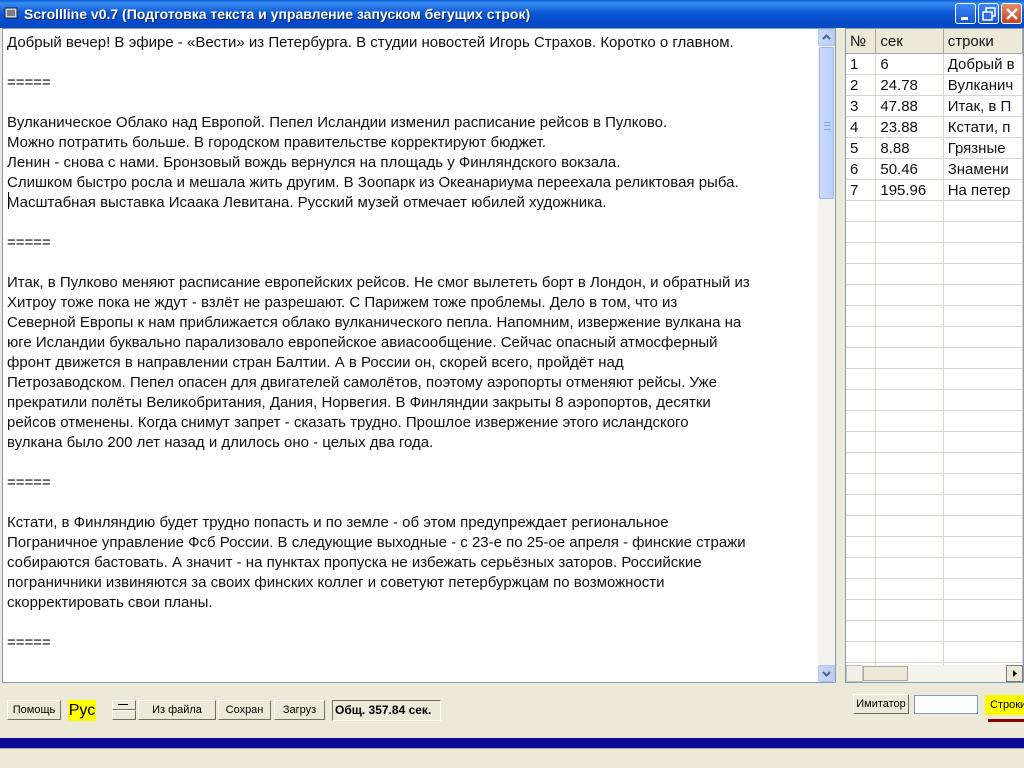  Describe the element at coordinates (124, 715) in the screenshot. I see `spinner-down-button` at that location.